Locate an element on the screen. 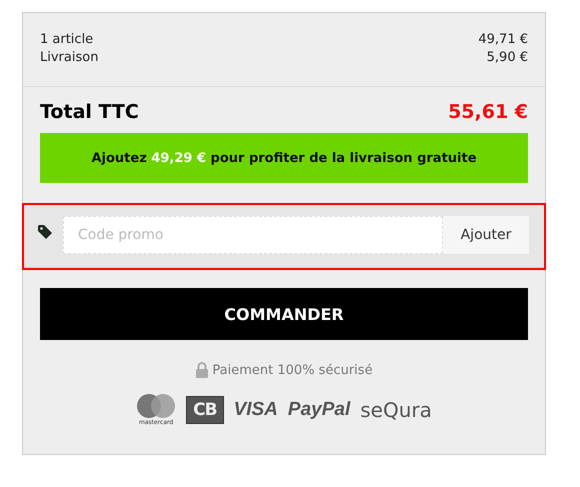 The height and width of the screenshot is (487, 580). circles-icon is located at coordinates (156, 406).